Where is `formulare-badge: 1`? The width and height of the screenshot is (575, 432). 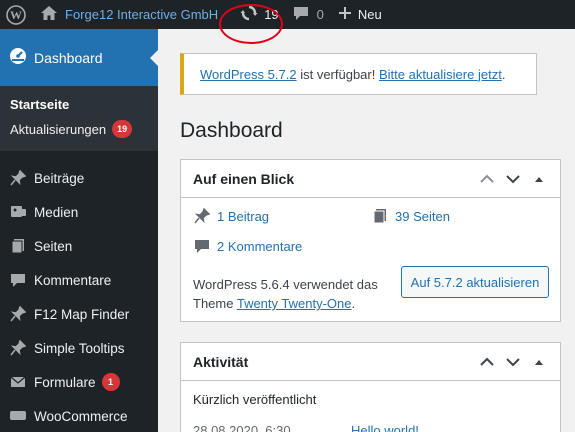
formulare-badge: 1 is located at coordinates (110, 382).